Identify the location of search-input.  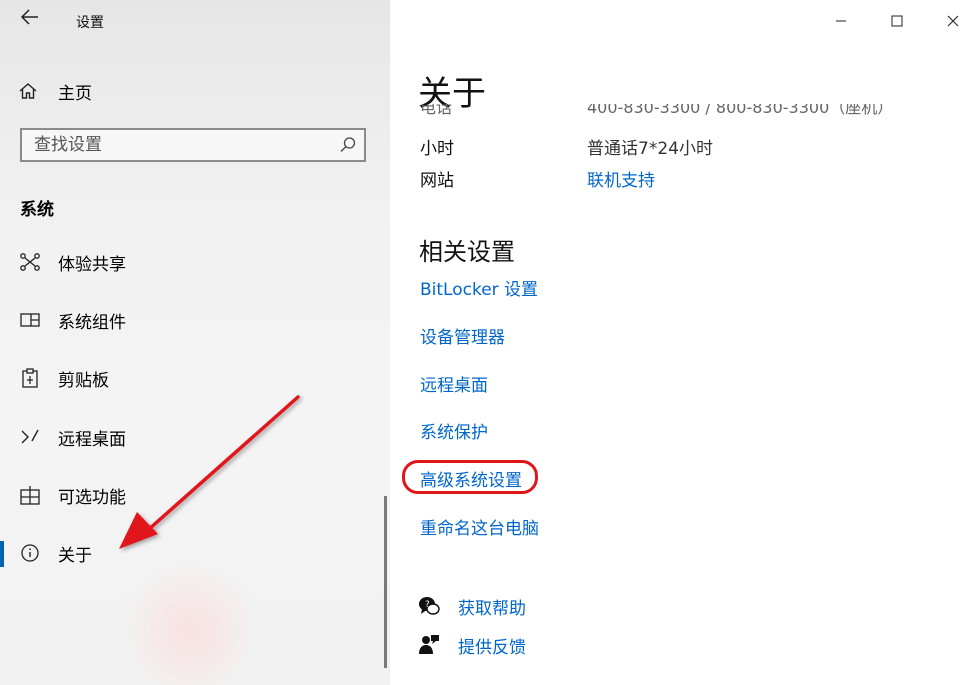
(178, 145).